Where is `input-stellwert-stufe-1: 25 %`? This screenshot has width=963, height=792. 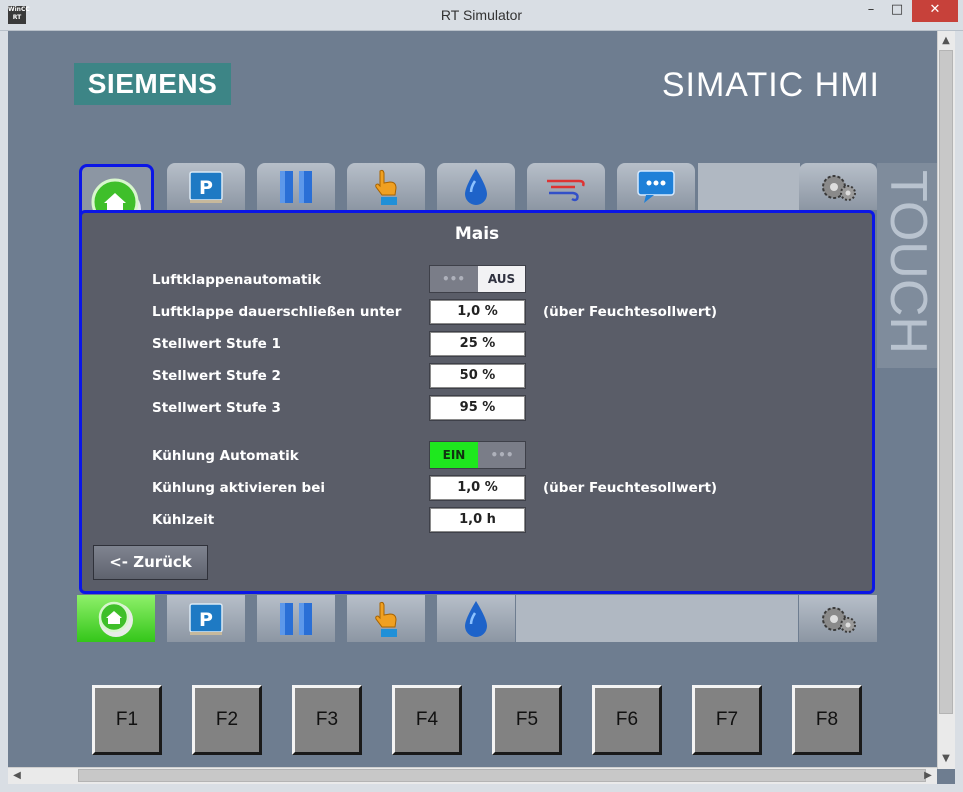 input-stellwert-stufe-1: 25 % is located at coordinates (477, 344).